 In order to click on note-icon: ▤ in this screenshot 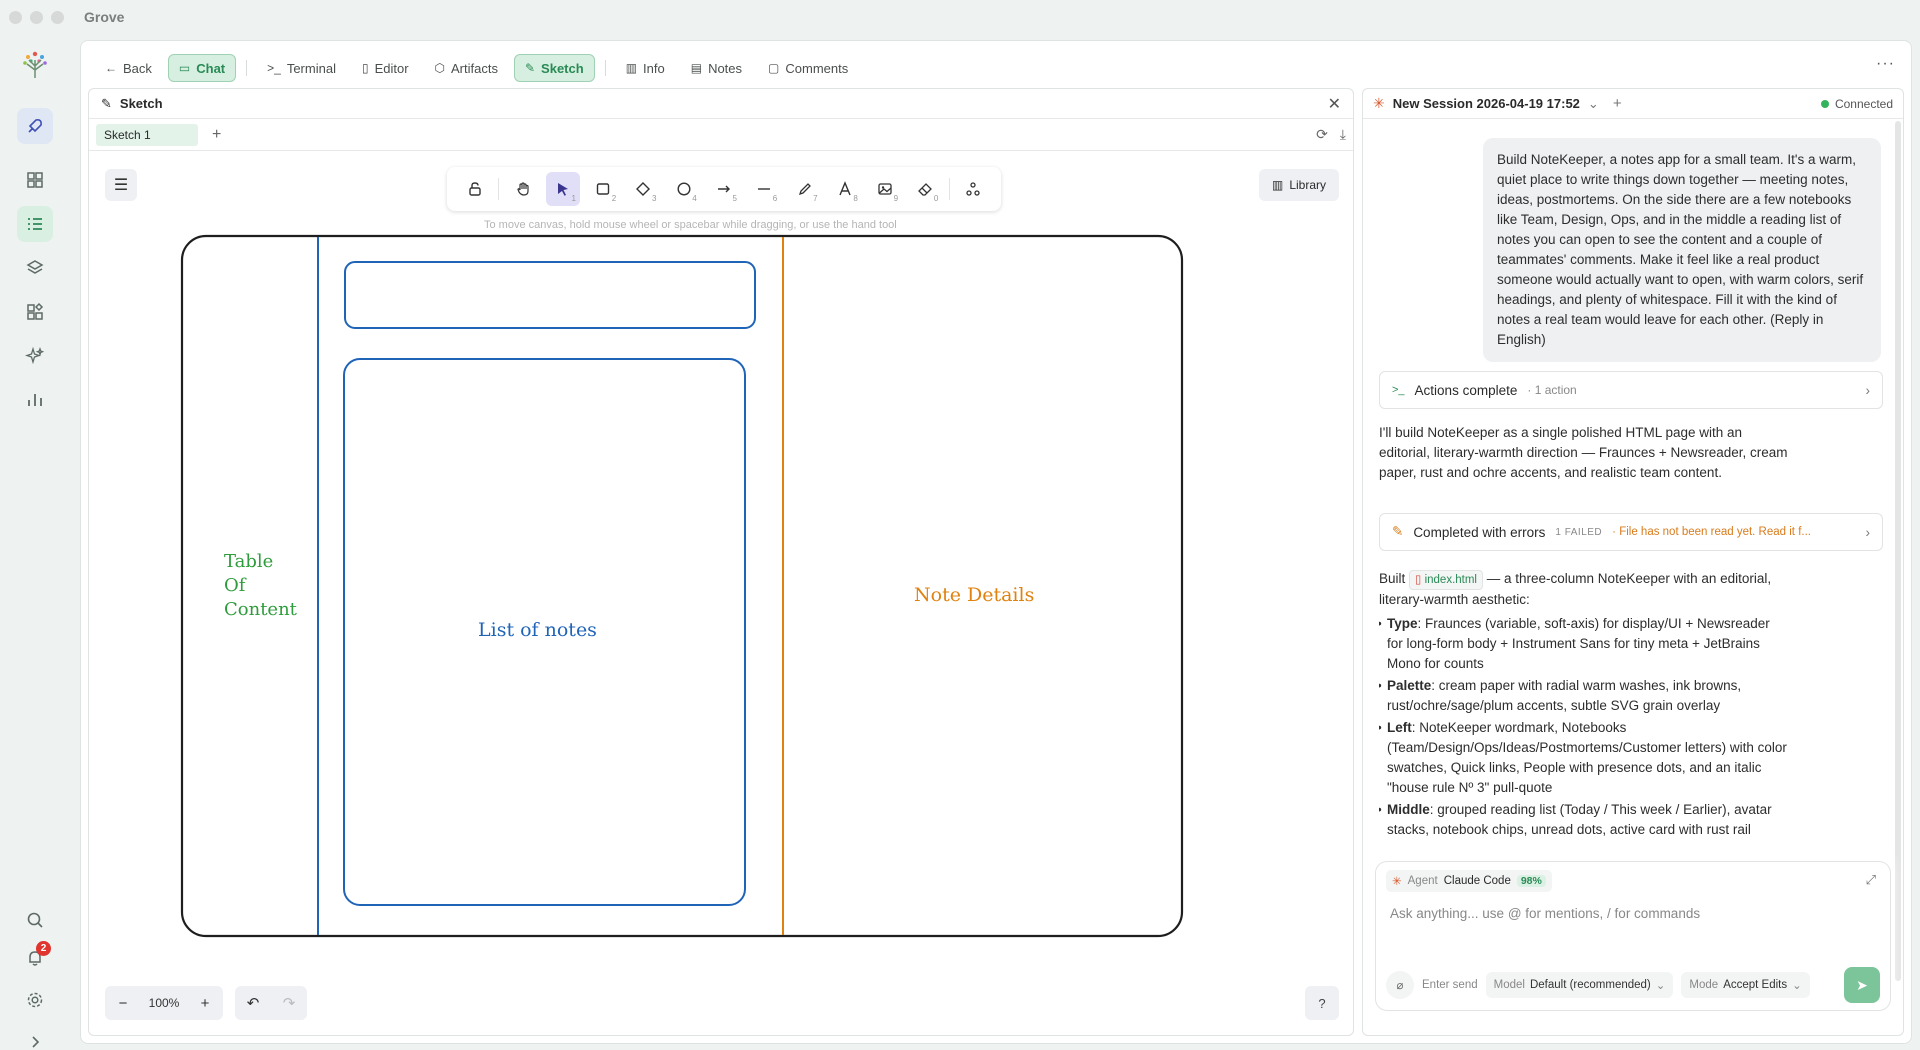, I will do `click(696, 68)`.